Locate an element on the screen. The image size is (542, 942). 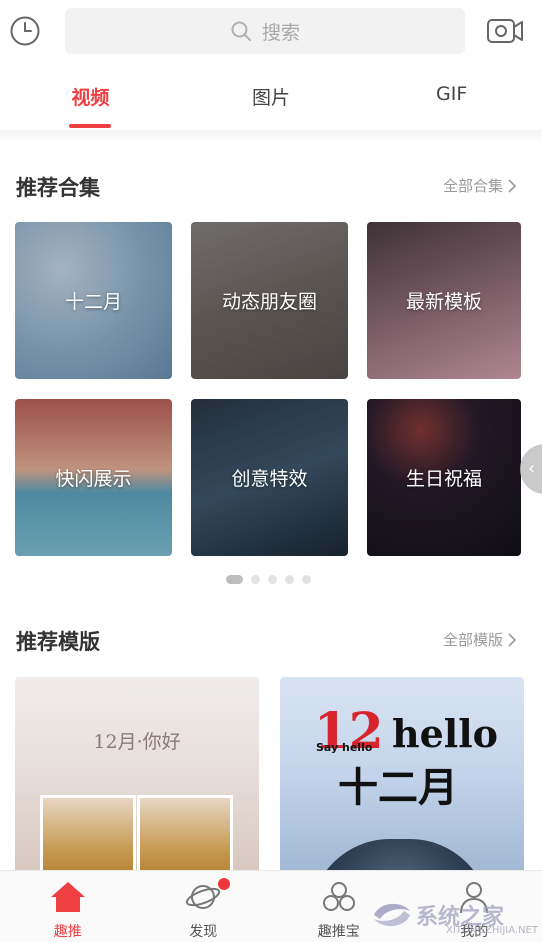
tab-image: 图片 is located at coordinates (271, 97).